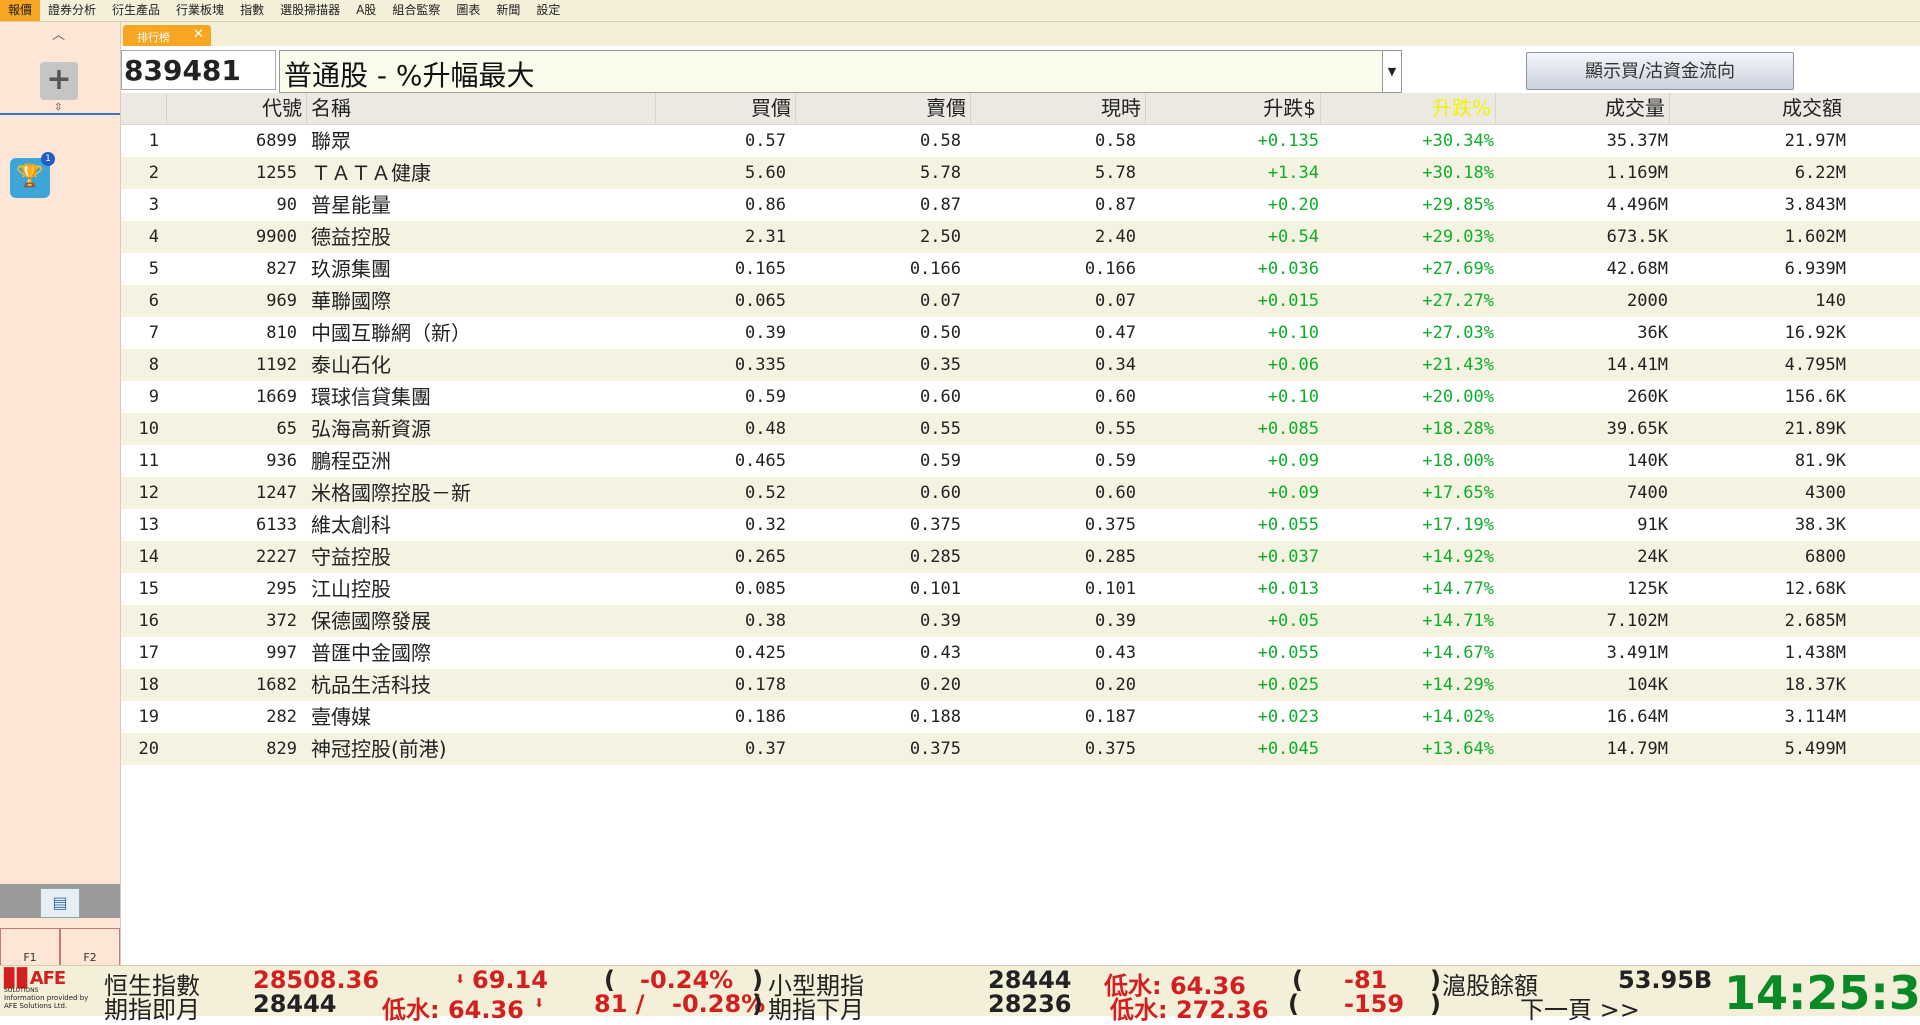 Image resolution: width=1920 pixels, height=1025 pixels. I want to click on rank-cell: 1, so click(153, 141).